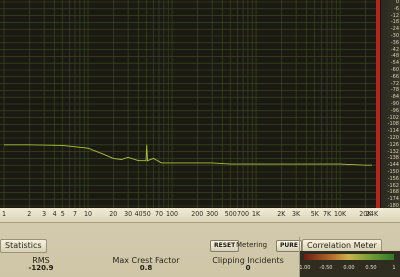 The height and width of the screenshot is (277, 400). I want to click on freq-tick-label: 3, so click(44, 214).